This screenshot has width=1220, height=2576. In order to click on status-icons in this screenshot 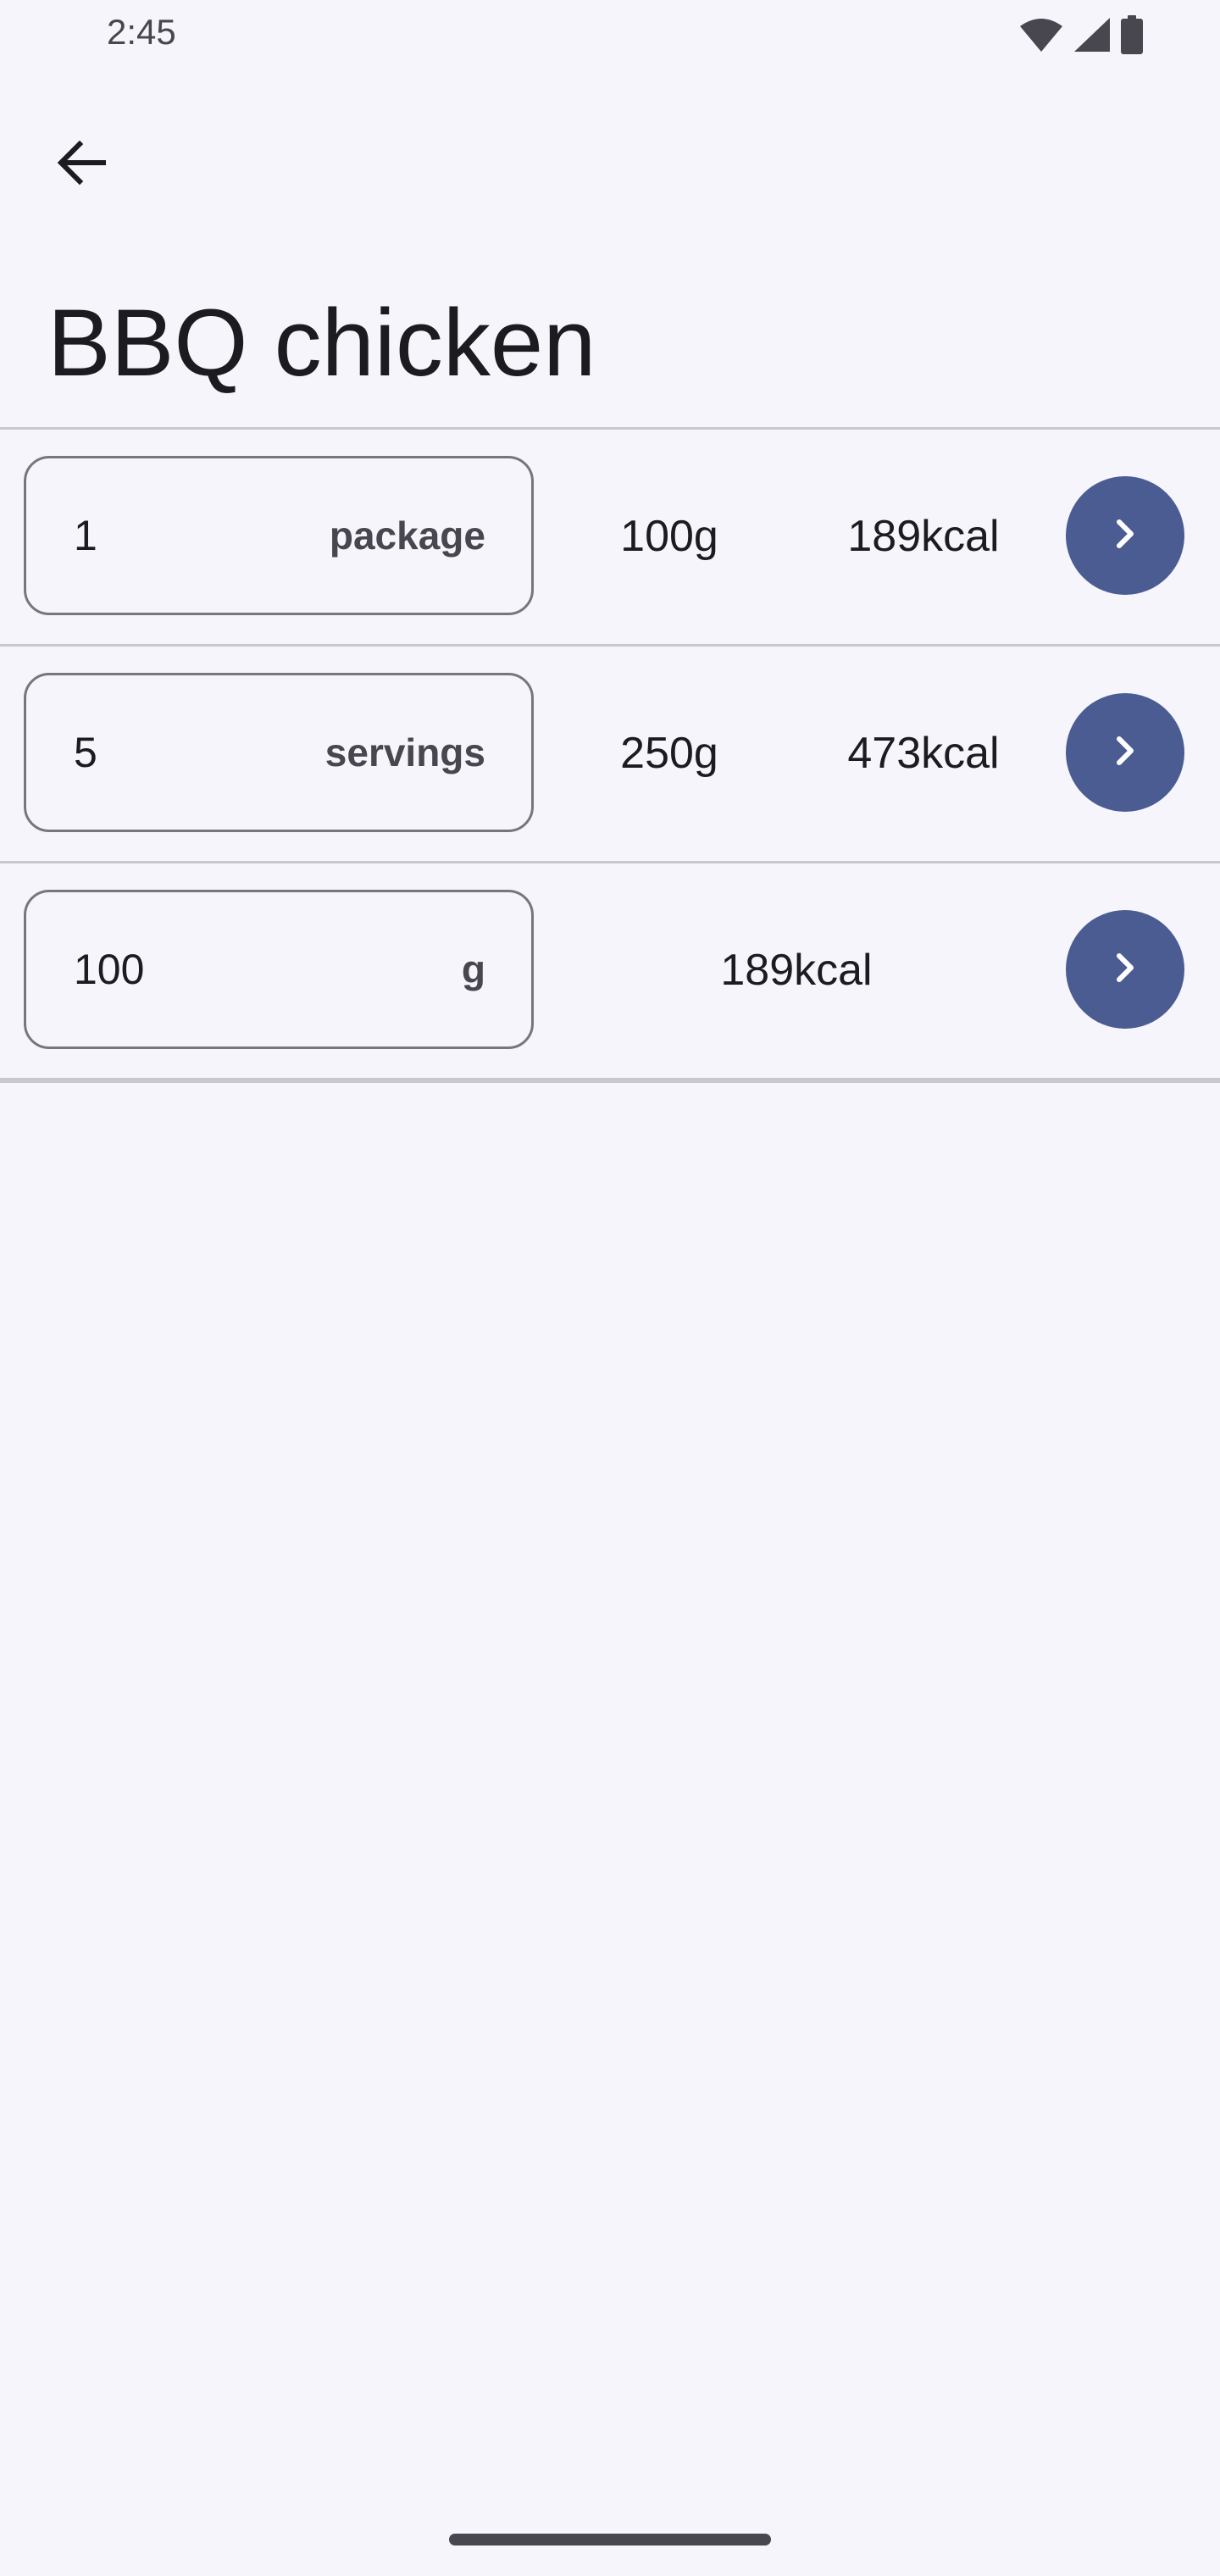, I will do `click(1081, 36)`.